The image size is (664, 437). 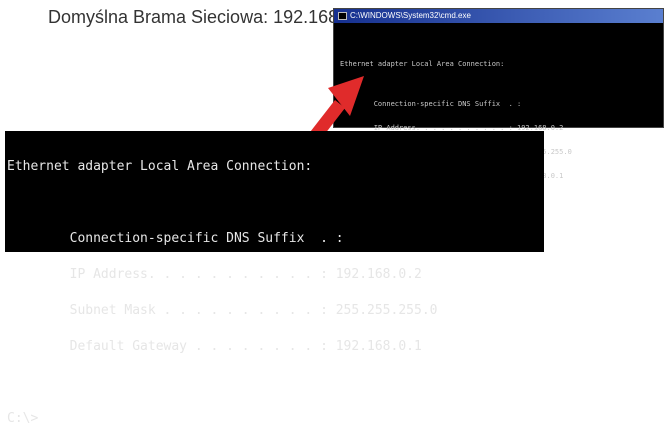 What do you see at coordinates (175, 238) in the screenshot?
I see `dns-suffix-line: Connection-specific DNS Suffix . :` at bounding box center [175, 238].